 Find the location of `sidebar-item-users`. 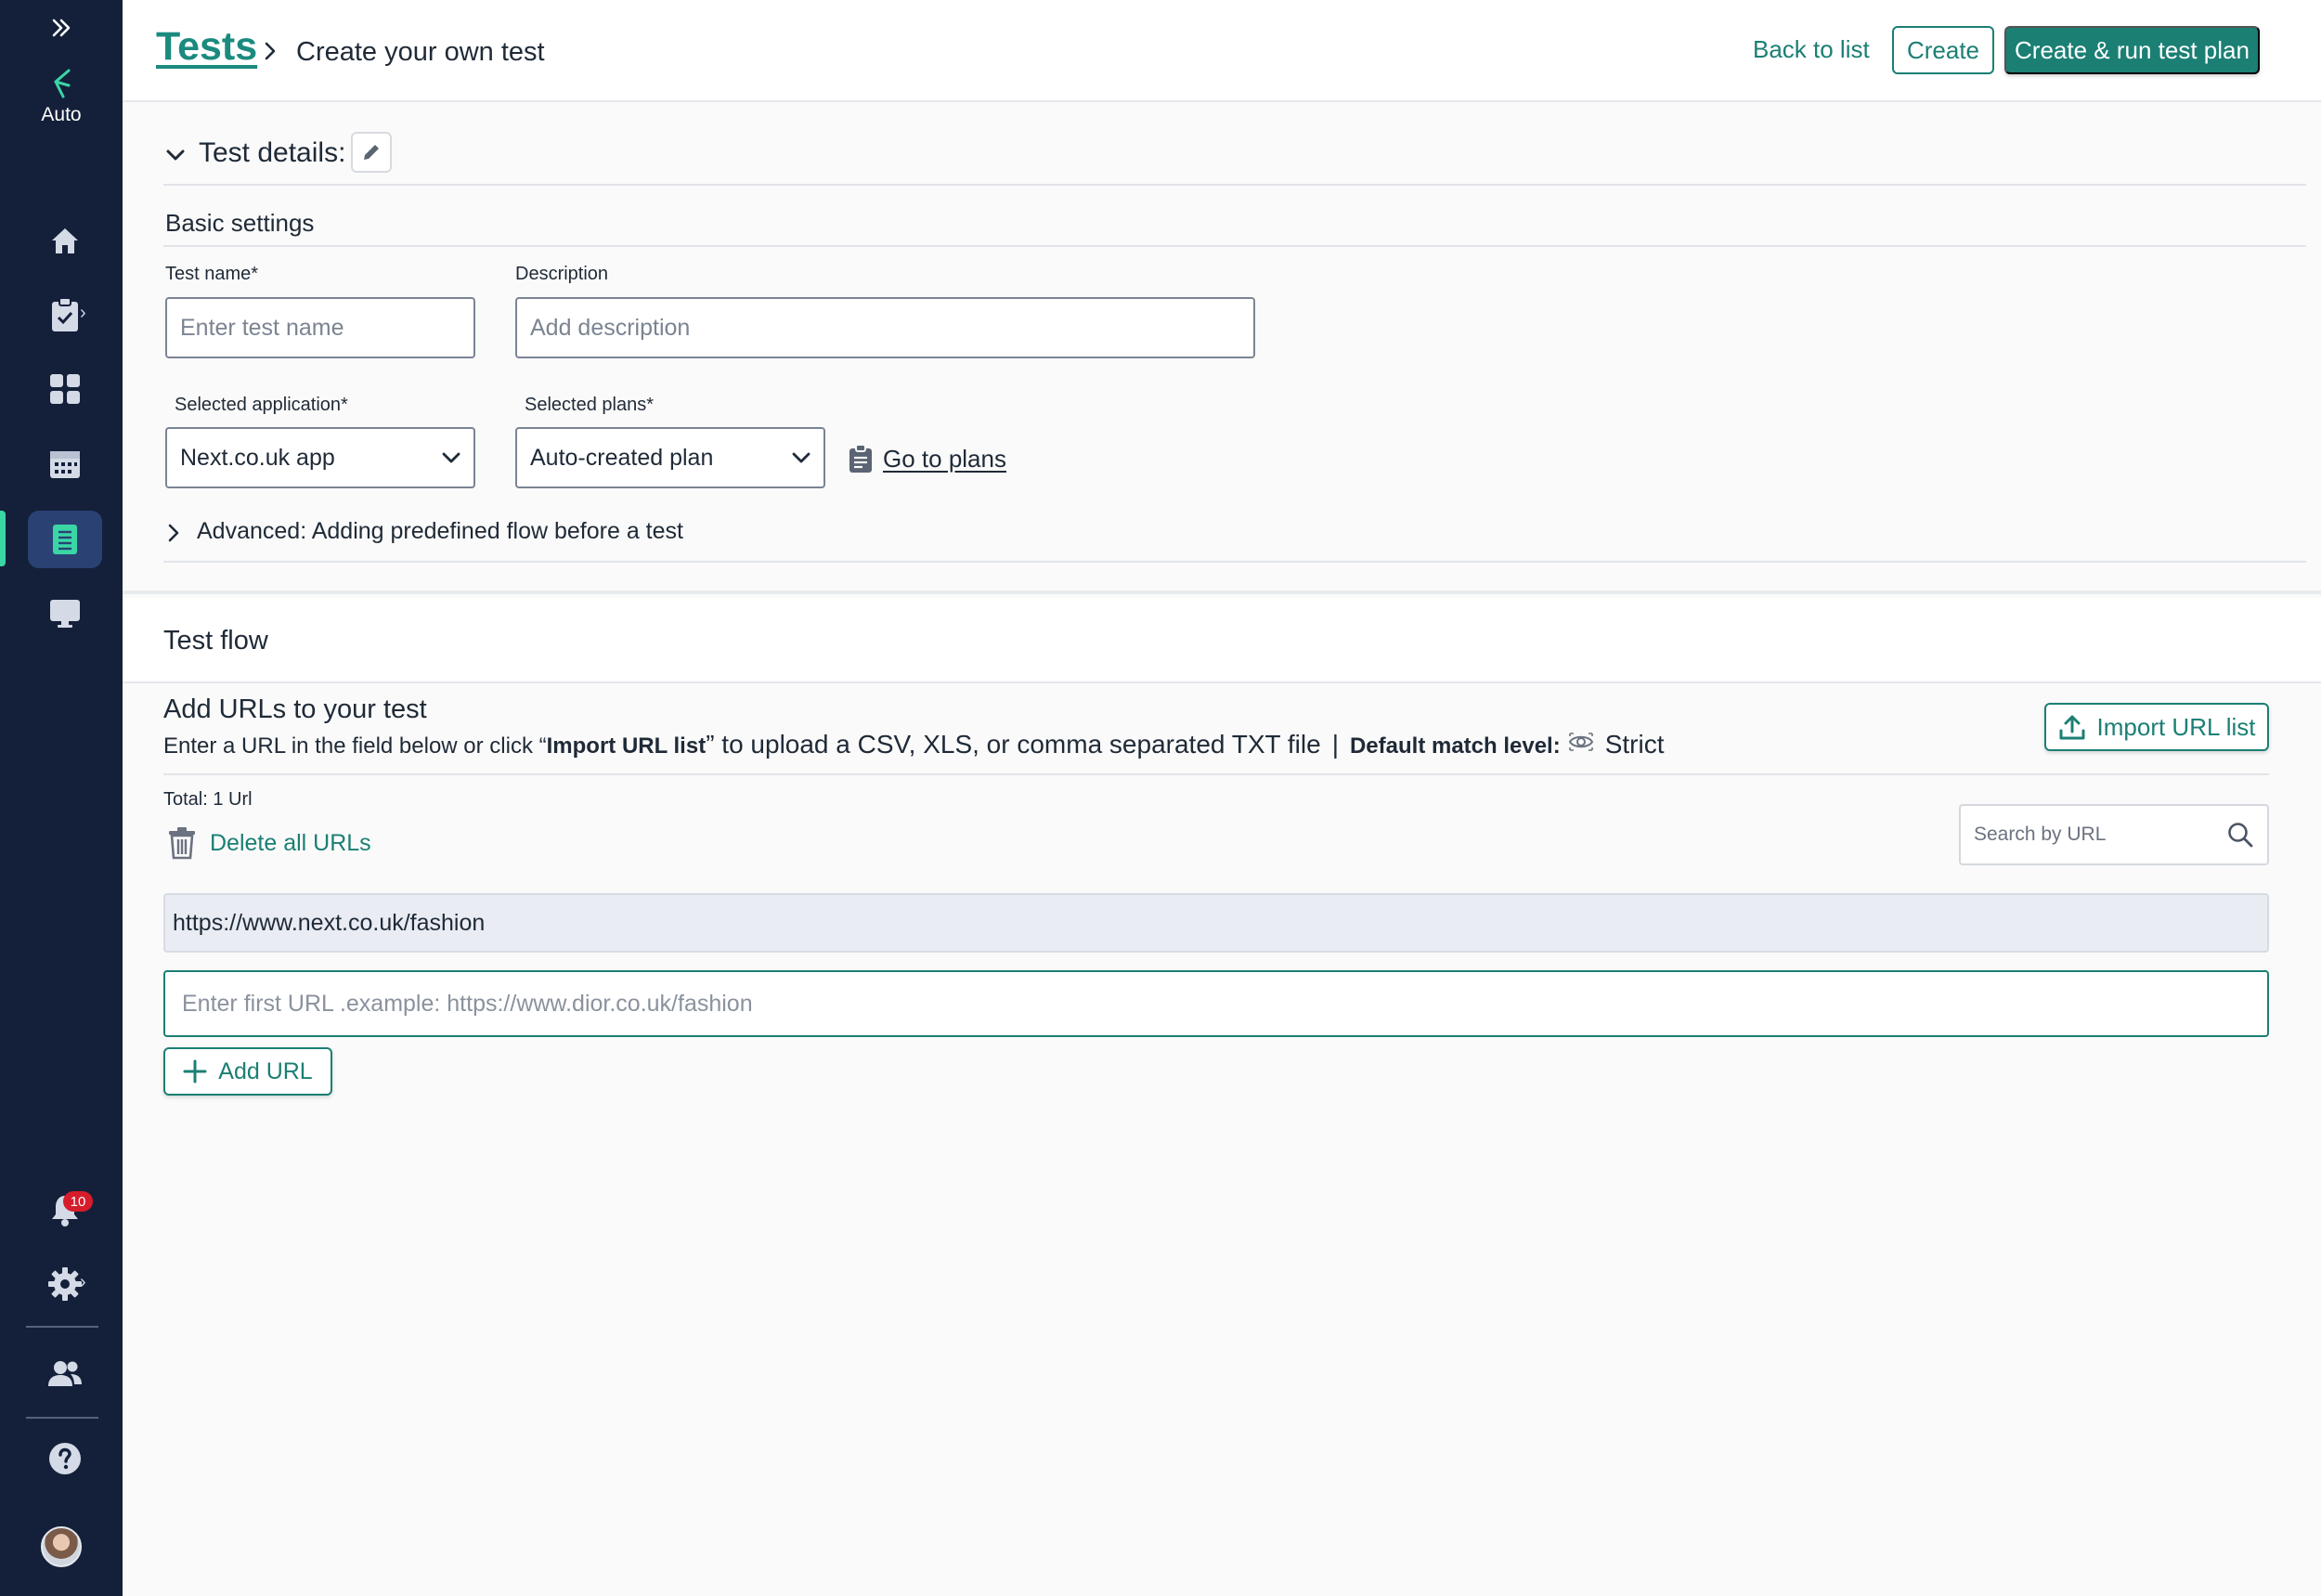

sidebar-item-users is located at coordinates (65, 1373).